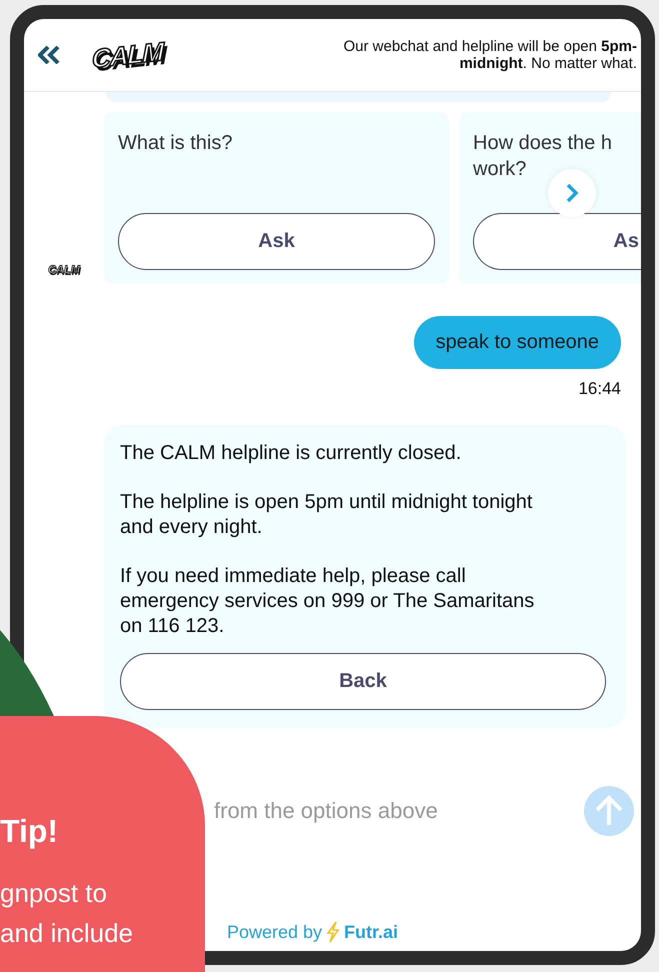 The width and height of the screenshot is (659, 972). What do you see at coordinates (599, 389) in the screenshot?
I see `timestamp: 16:44` at bounding box center [599, 389].